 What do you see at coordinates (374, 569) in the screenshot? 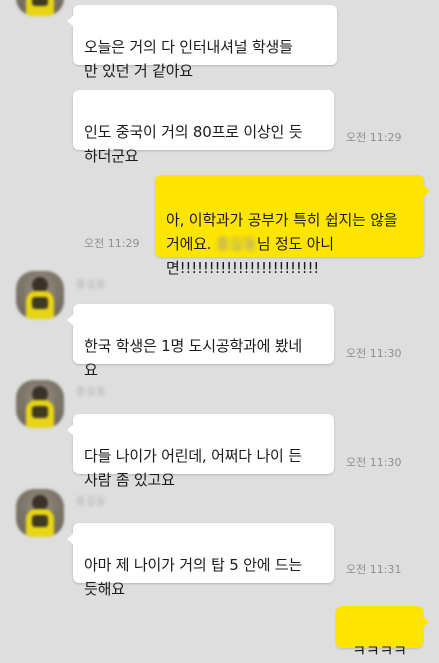
I see `message-timestamp: 오전 11:31` at bounding box center [374, 569].